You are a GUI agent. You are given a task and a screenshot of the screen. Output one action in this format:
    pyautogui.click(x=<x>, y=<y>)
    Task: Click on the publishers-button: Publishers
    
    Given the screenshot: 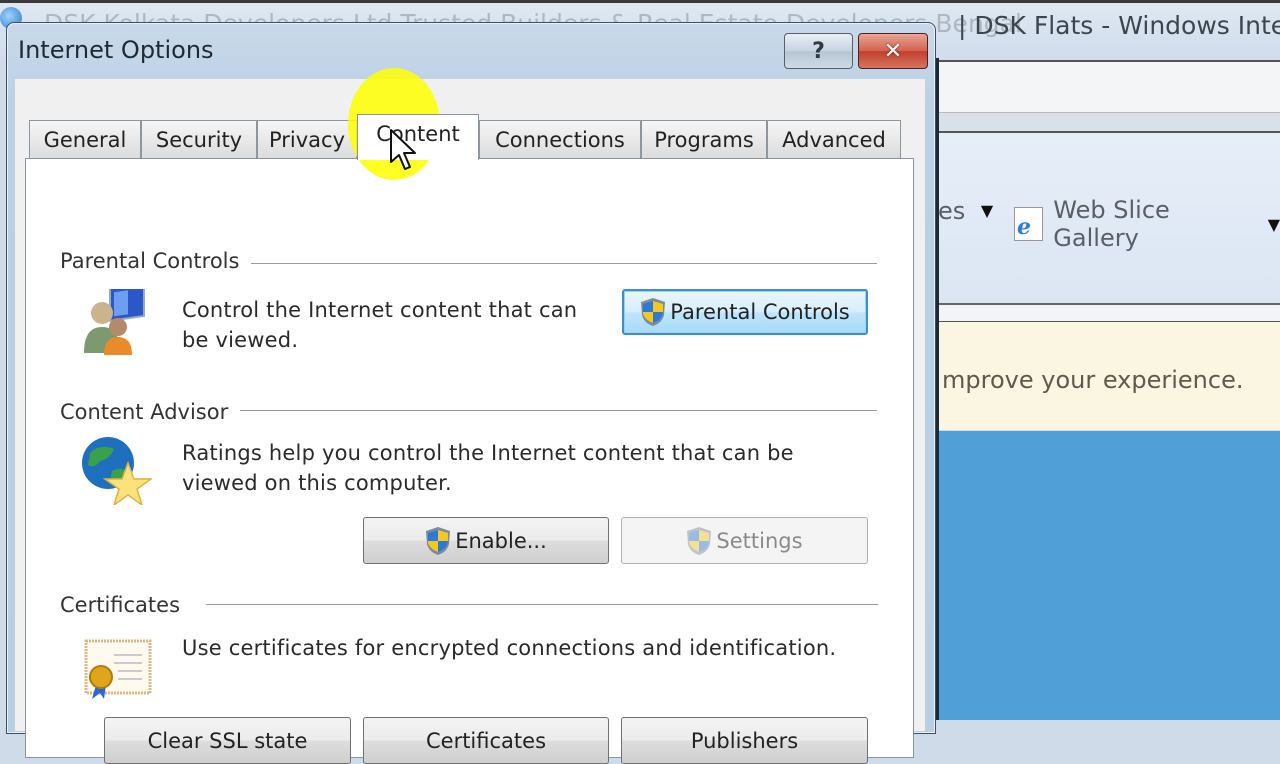 What is the action you would take?
    pyautogui.click(x=744, y=740)
    